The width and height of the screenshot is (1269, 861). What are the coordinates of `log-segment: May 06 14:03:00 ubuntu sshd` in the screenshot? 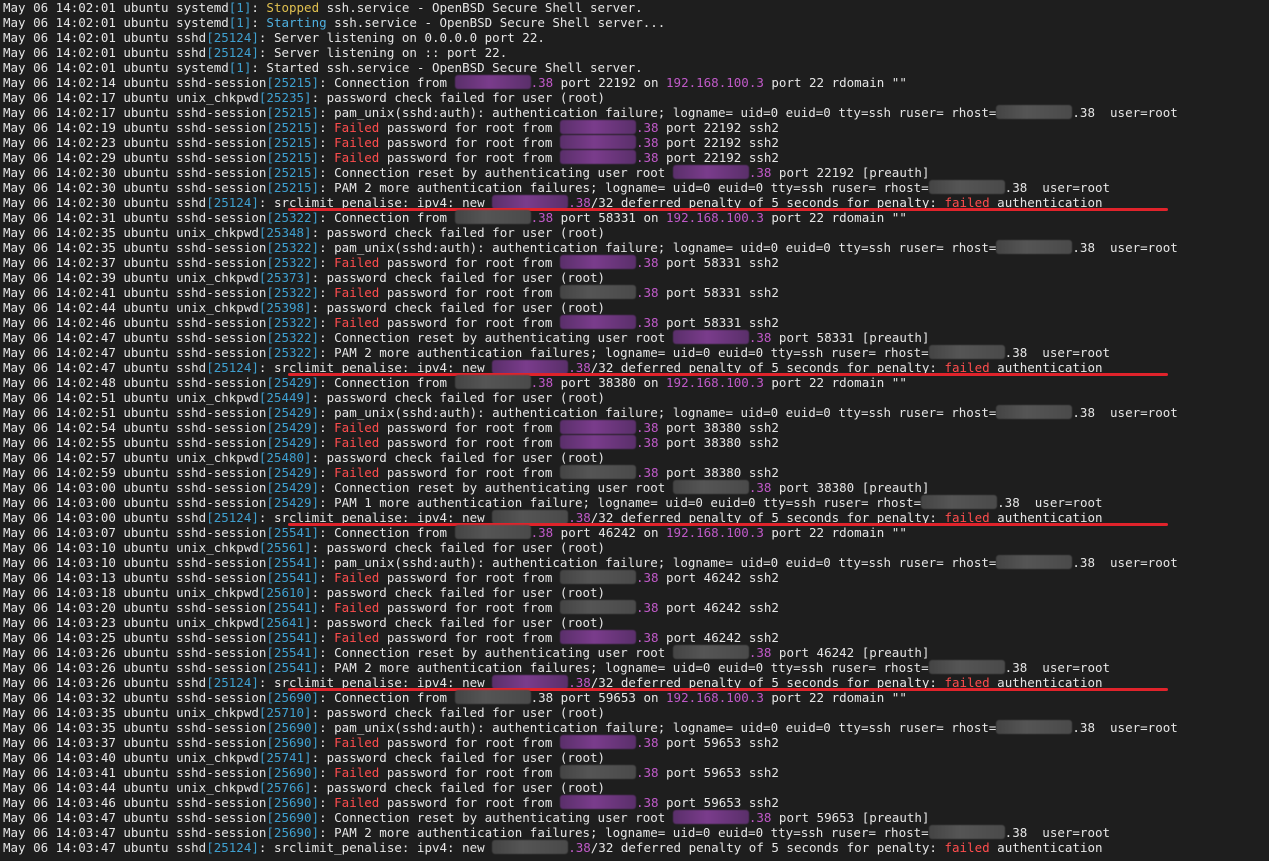 It's located at (105, 517).